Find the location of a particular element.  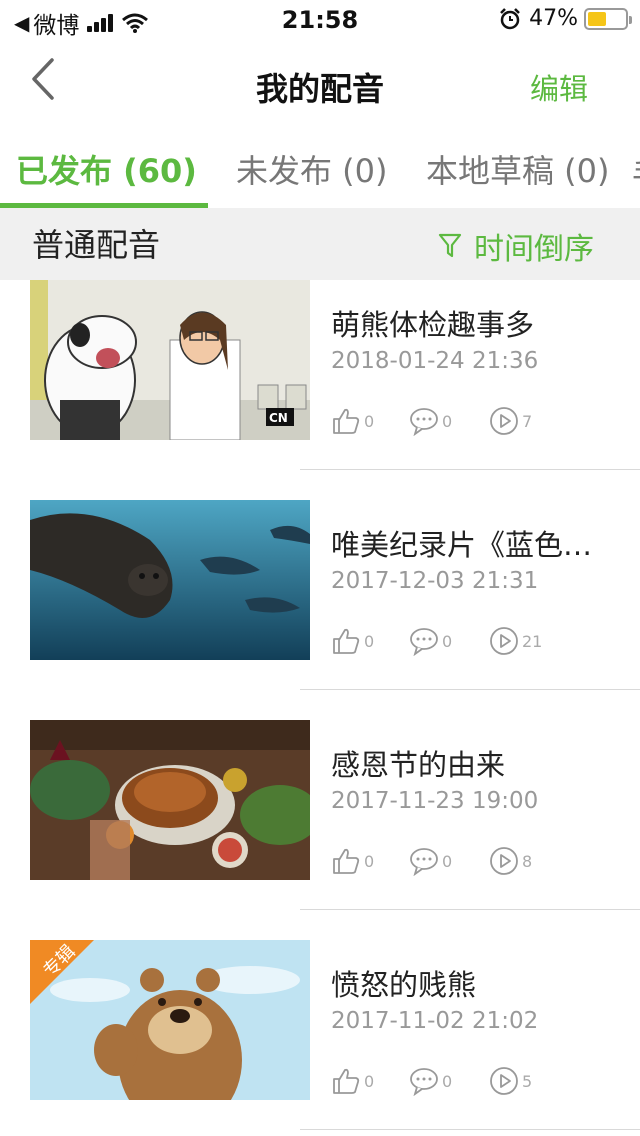

status-right: 47% is located at coordinates (565, 18).